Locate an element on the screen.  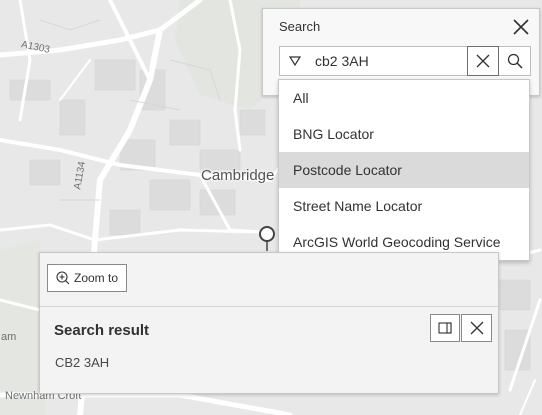
source-item-postcode-locator: Postcode Locator is located at coordinates (404, 170).